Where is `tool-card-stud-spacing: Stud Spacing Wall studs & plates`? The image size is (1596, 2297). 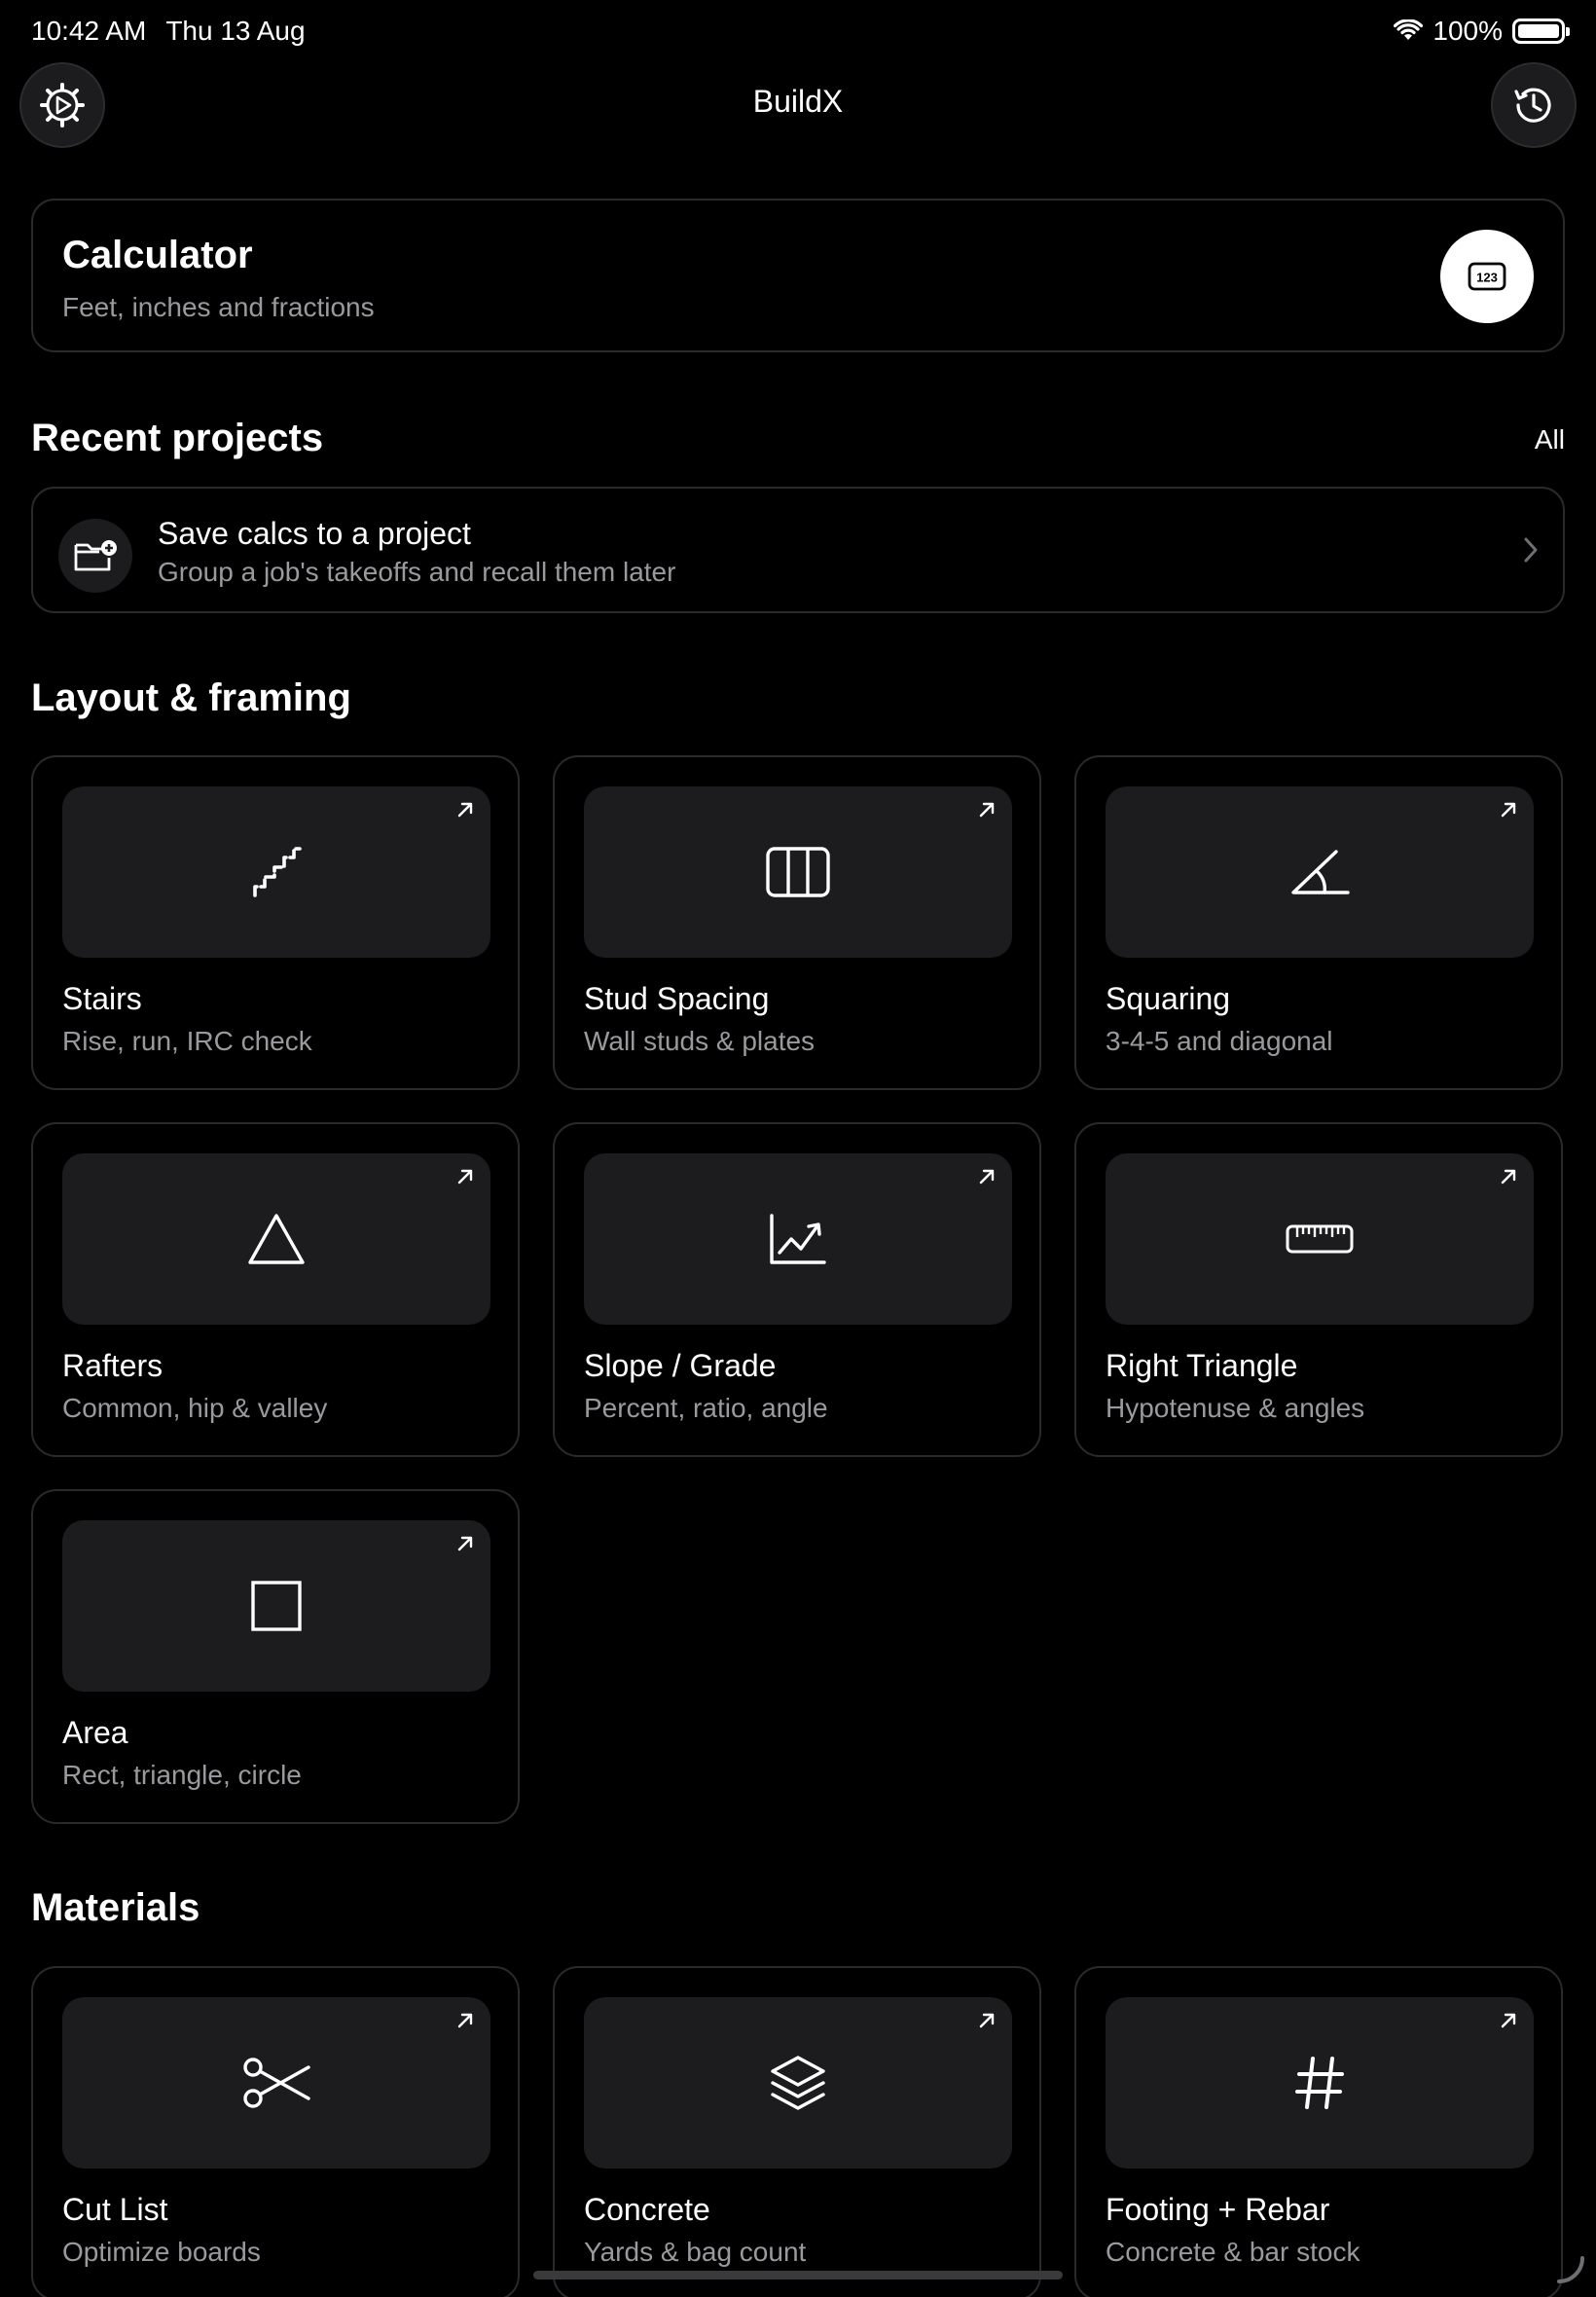 tool-card-stud-spacing: Stud Spacing Wall studs & plates is located at coordinates (797, 922).